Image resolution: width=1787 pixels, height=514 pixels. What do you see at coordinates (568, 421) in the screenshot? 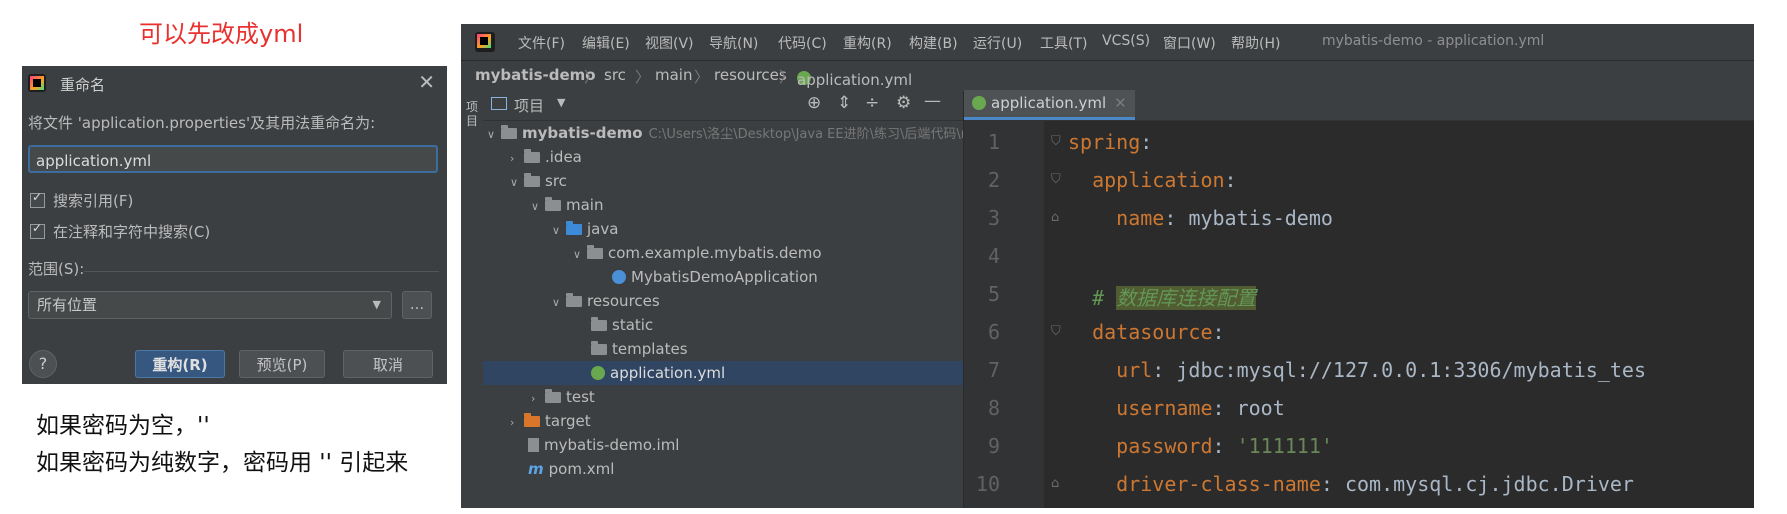
I see `tree-item-label: target` at bounding box center [568, 421].